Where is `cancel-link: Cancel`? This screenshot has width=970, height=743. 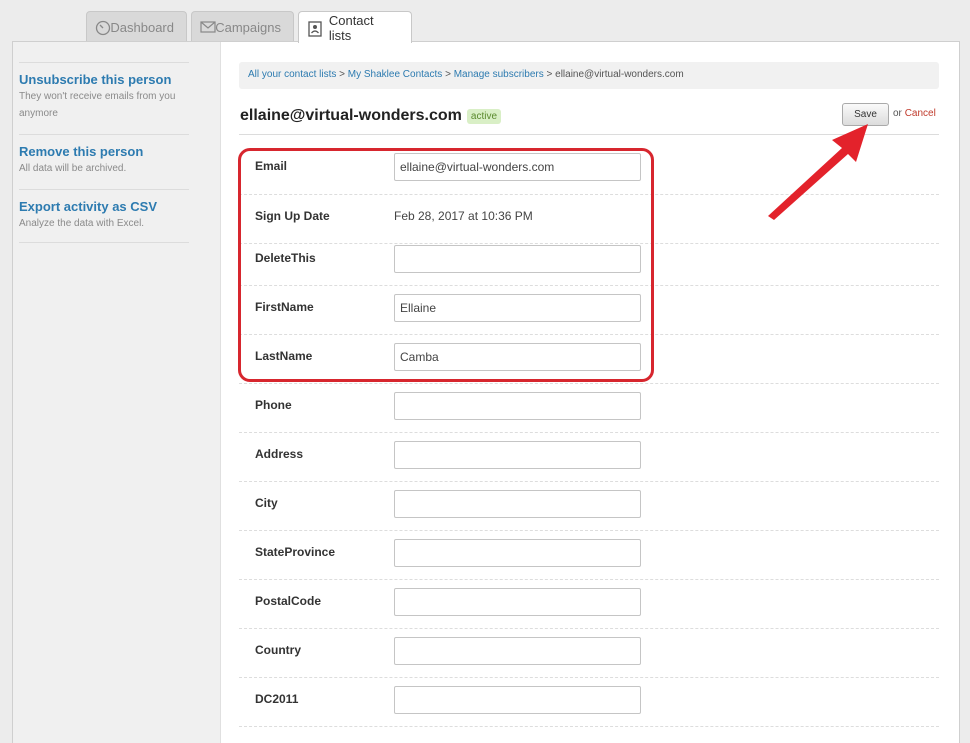 cancel-link: Cancel is located at coordinates (920, 113).